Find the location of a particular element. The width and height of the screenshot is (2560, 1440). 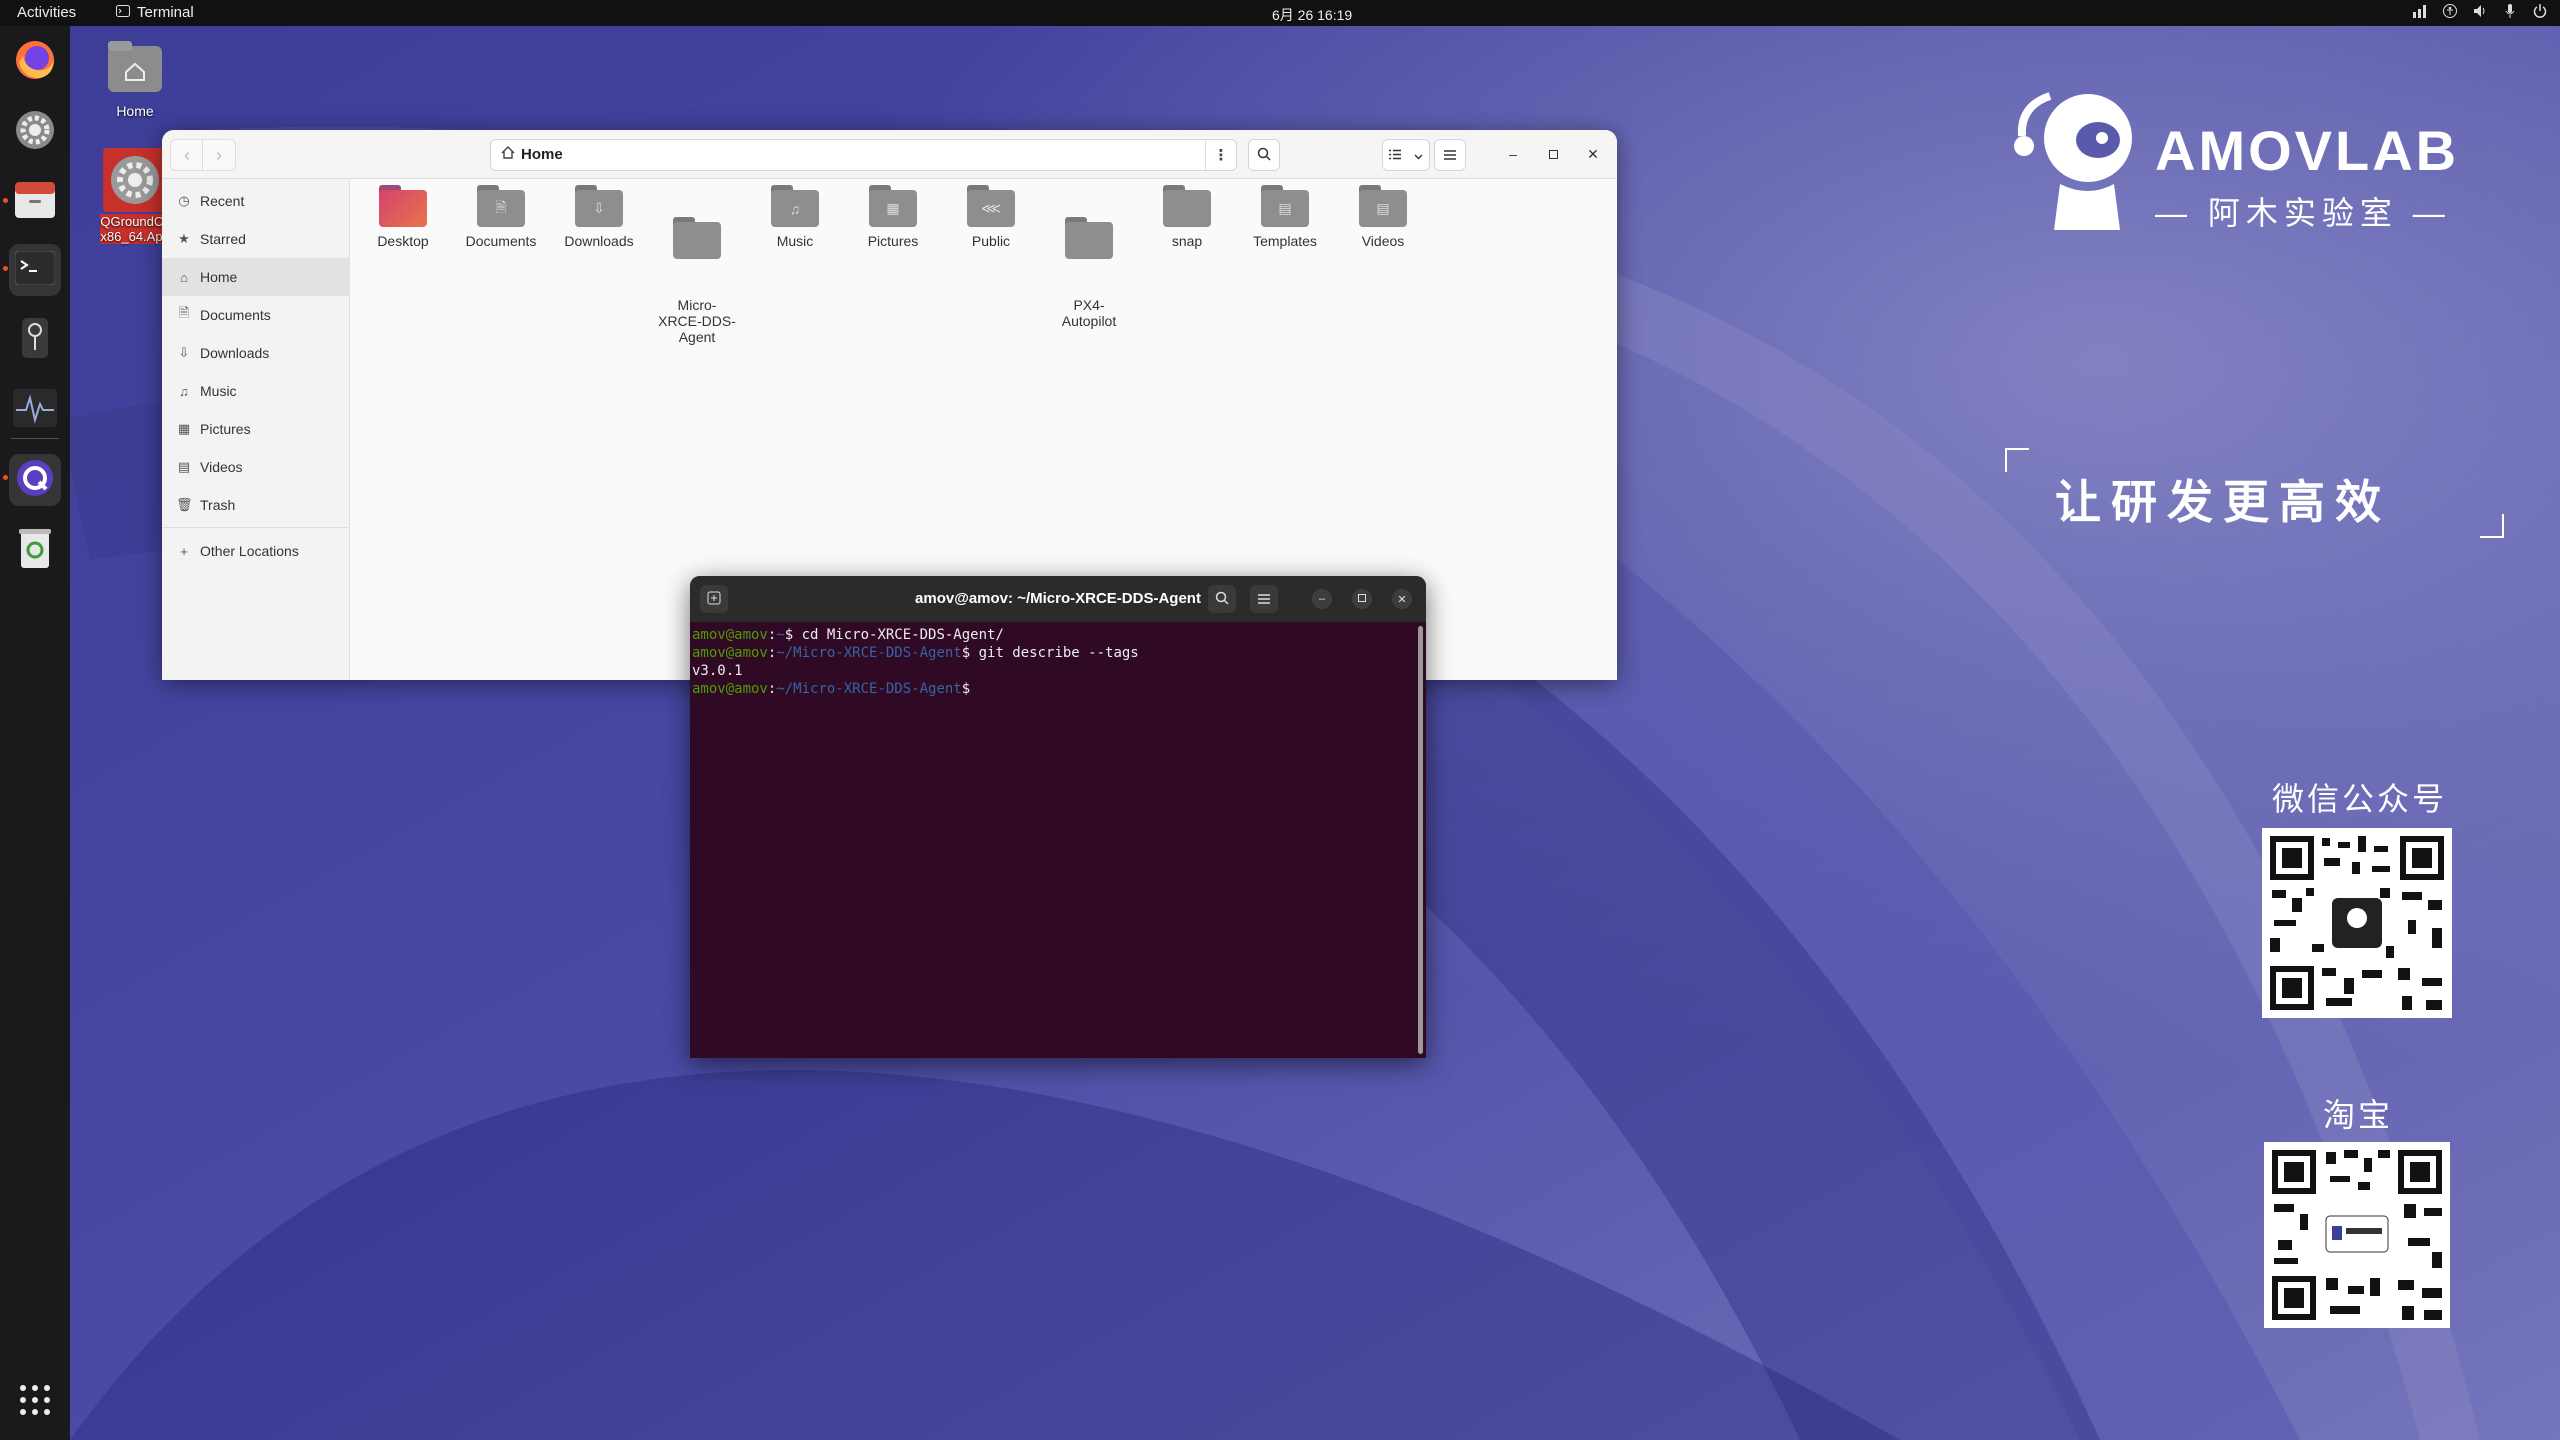

folder-pictures: ▦ Pictures is located at coordinates (893, 217).